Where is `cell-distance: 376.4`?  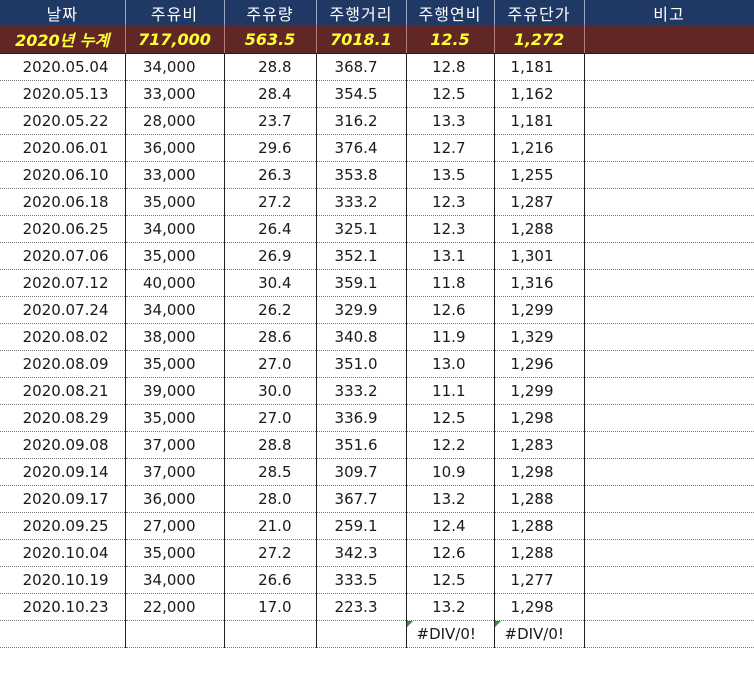
cell-distance: 376.4 is located at coordinates (361, 148).